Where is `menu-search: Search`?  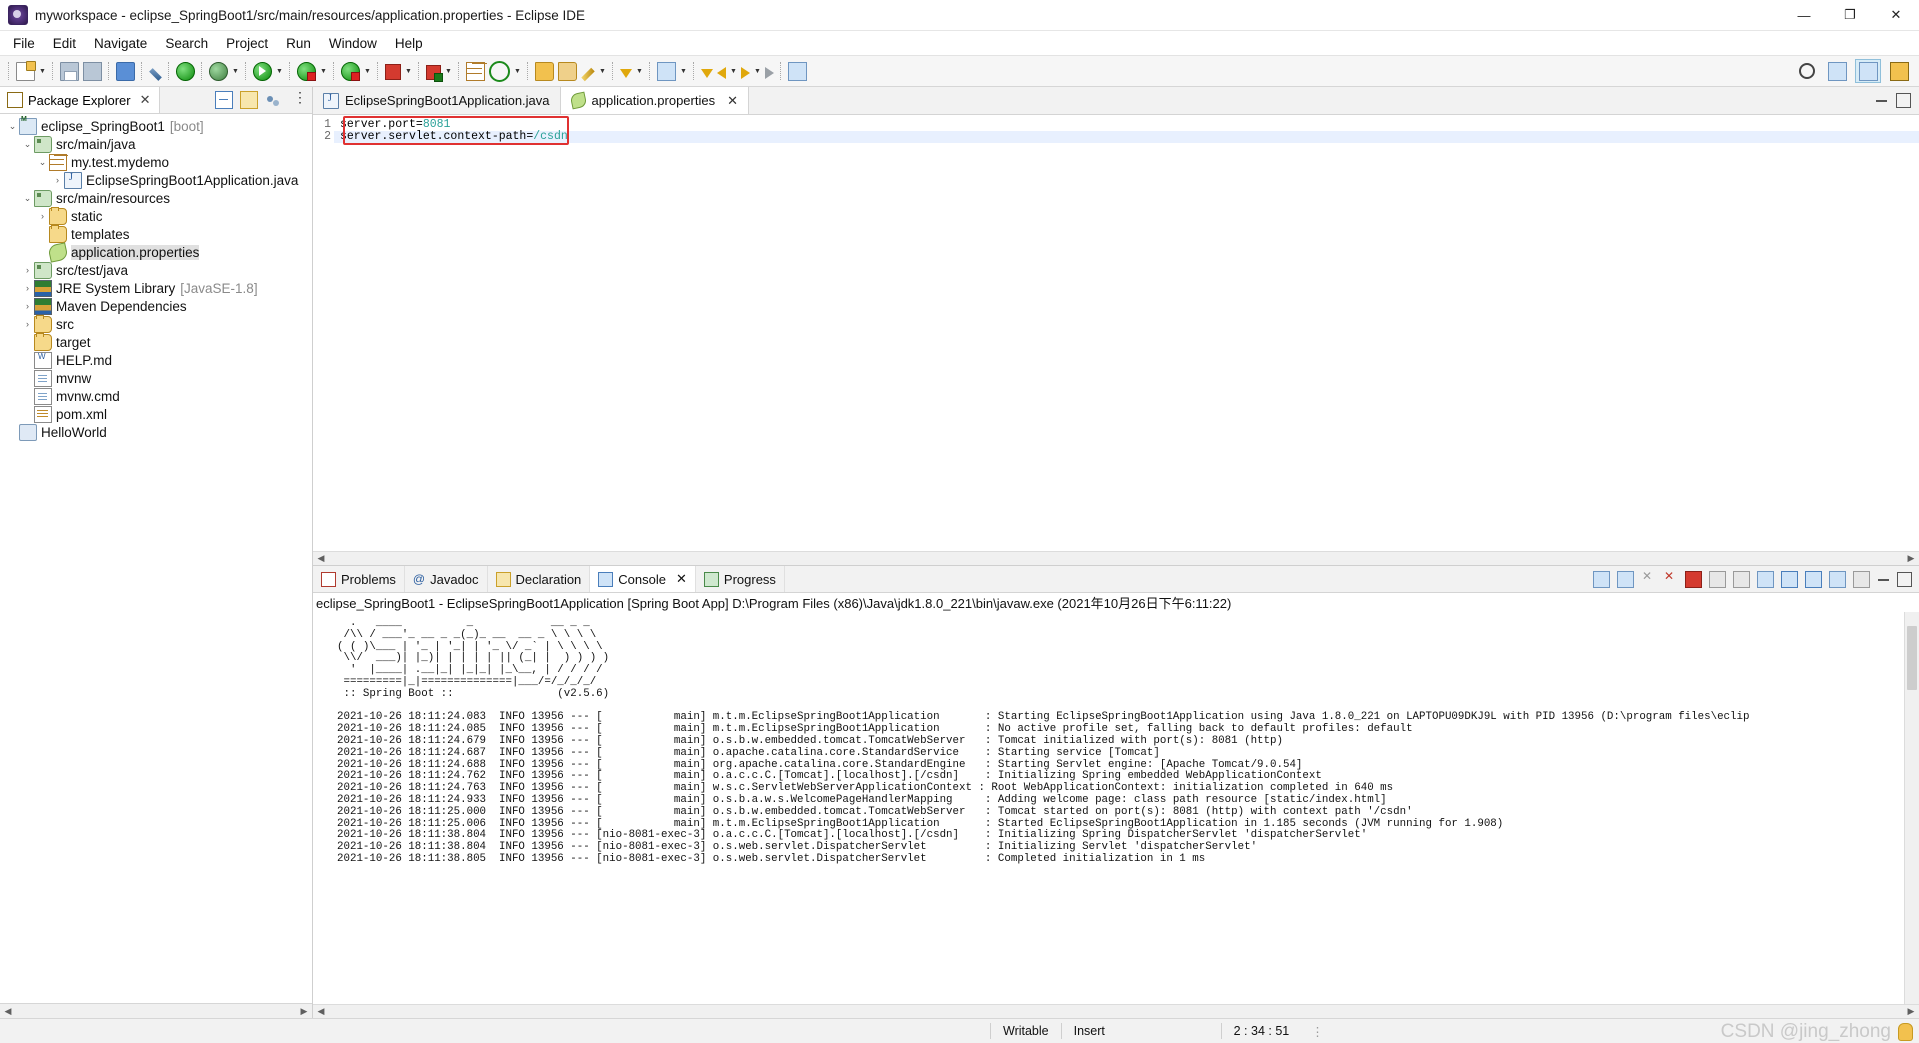
menu-search: Search is located at coordinates (186, 43).